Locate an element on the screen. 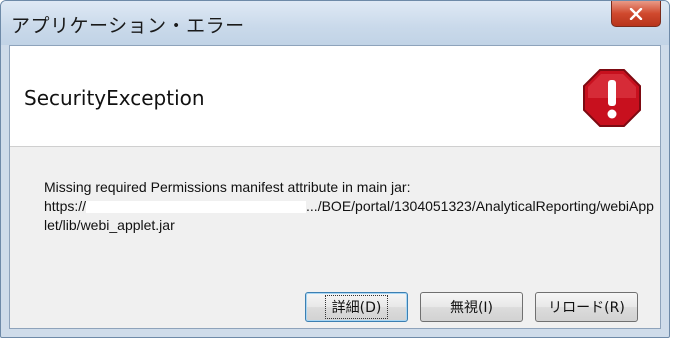 The height and width of the screenshot is (342, 674). redacted-url-segment is located at coordinates (196, 207).